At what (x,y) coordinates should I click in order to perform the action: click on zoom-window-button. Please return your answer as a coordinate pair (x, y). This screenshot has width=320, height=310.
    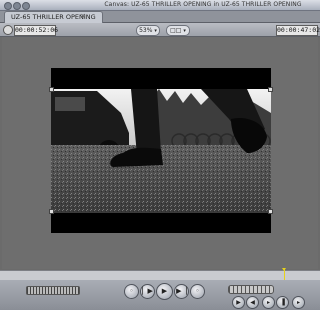
    Looking at the image, I should click on (26, 6).